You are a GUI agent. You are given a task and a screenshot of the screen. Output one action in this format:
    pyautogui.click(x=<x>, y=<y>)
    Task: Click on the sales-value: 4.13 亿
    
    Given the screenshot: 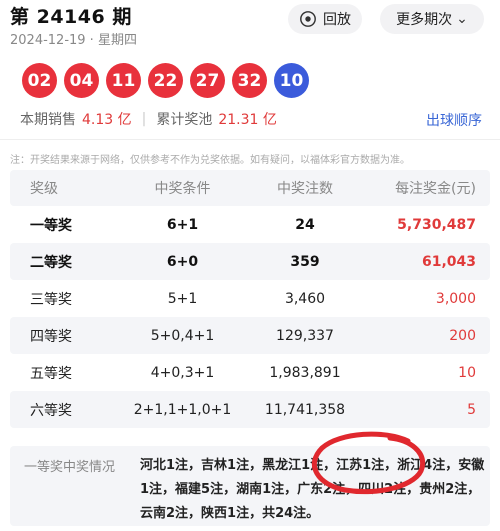 What is the action you would take?
    pyautogui.click(x=107, y=120)
    